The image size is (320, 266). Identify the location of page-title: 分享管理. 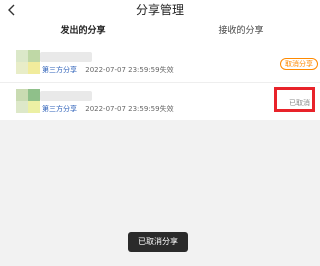
(159, 10).